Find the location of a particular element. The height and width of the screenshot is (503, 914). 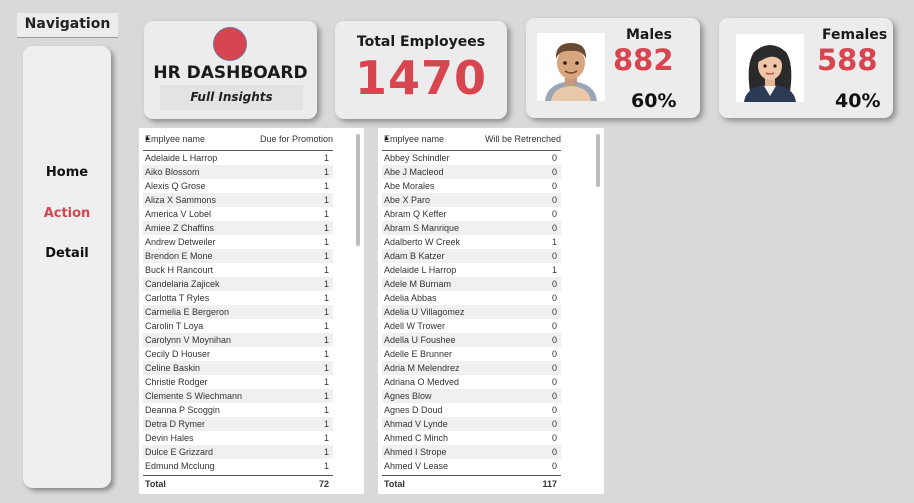

table-row: Aliza X Sammons 1 is located at coordinates (238, 200).